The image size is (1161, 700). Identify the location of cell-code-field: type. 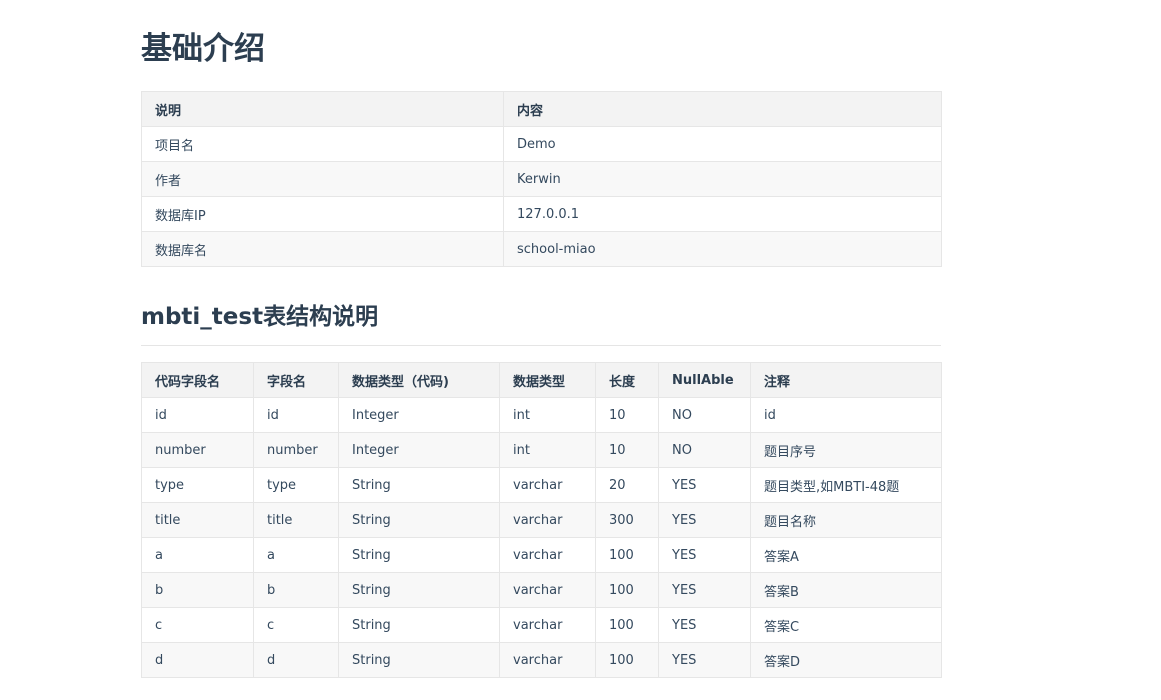
(197, 485).